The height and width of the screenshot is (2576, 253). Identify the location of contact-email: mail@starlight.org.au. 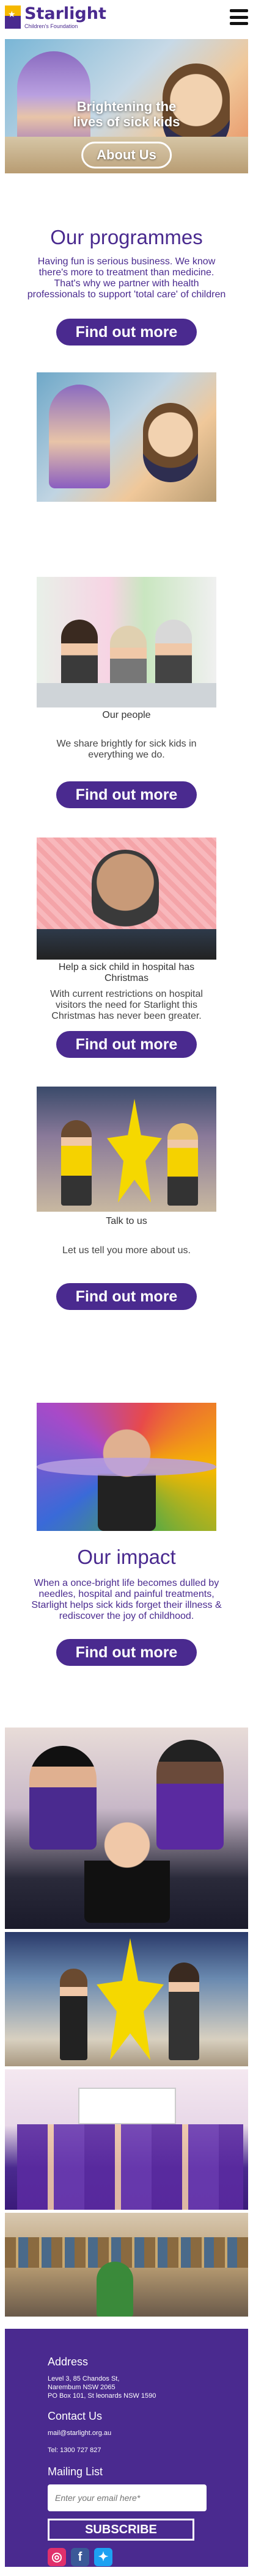
(127, 2433).